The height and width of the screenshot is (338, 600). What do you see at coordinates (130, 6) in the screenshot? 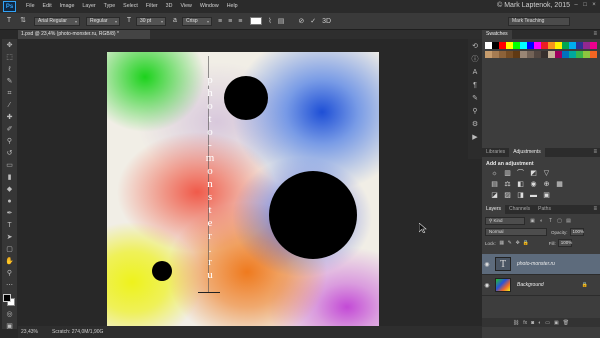
I see `menu-select: Select` at bounding box center [130, 6].